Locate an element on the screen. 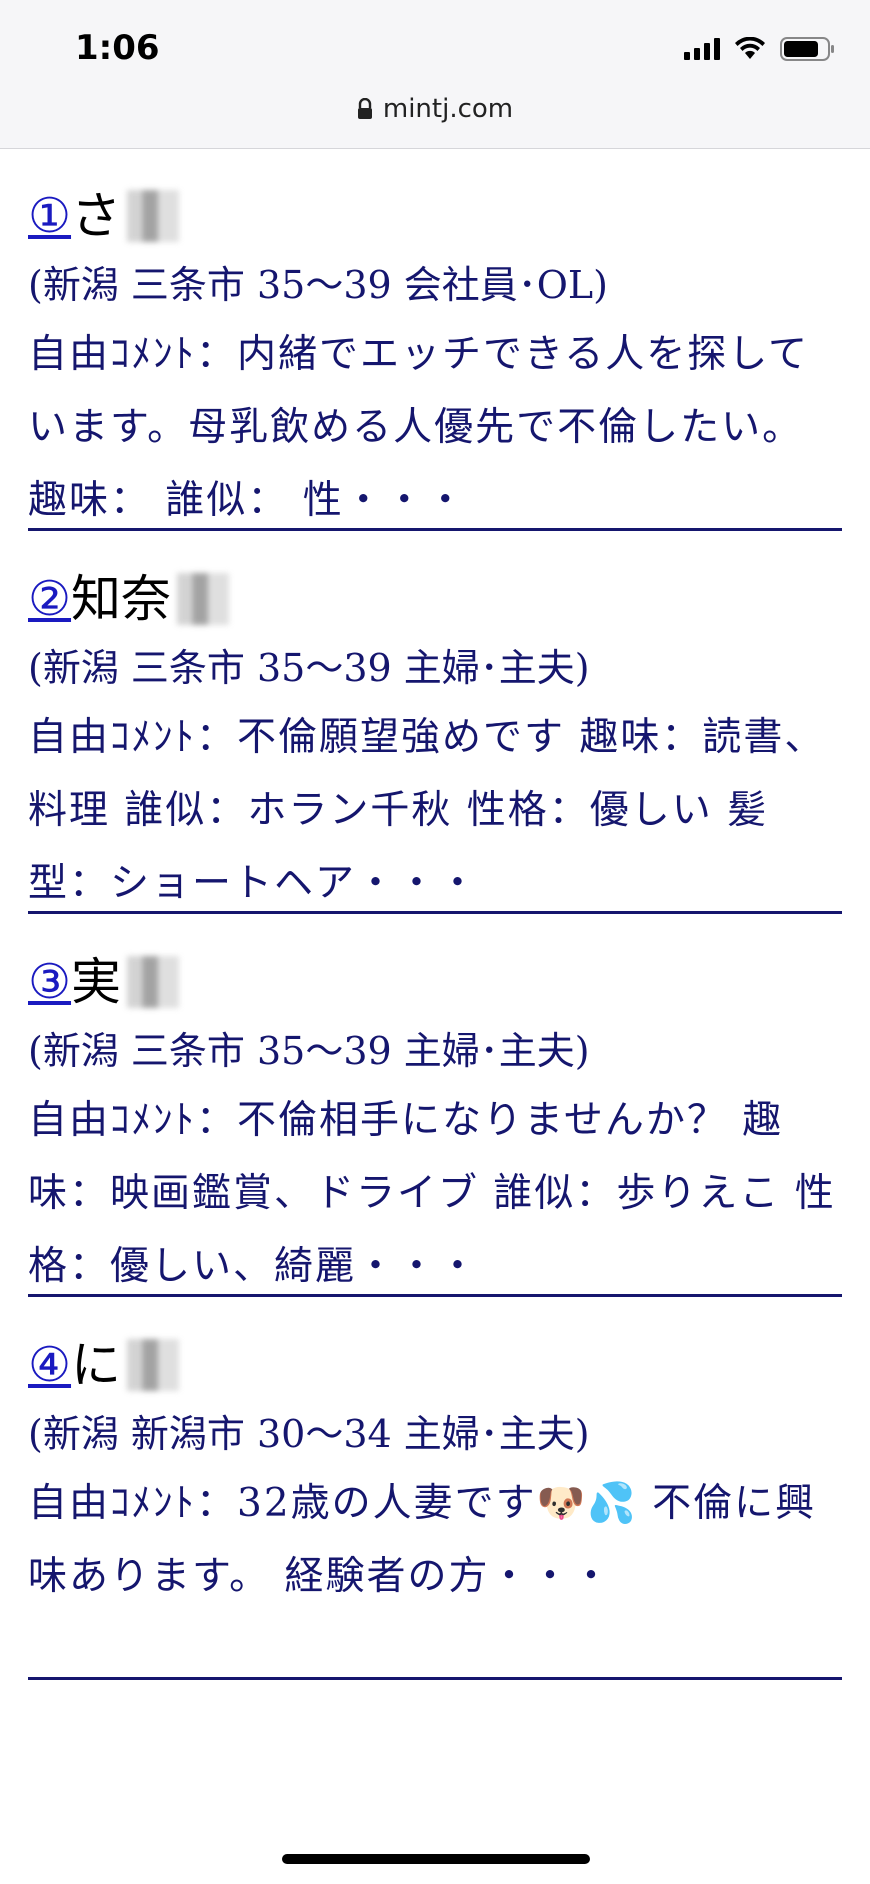  profile-number-link: ② is located at coordinates (49, 599).